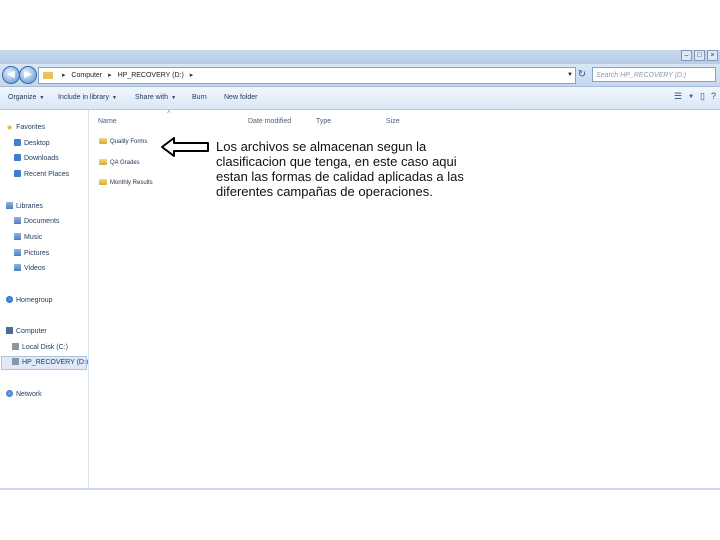  I want to click on pictures-icon, so click(17, 252).